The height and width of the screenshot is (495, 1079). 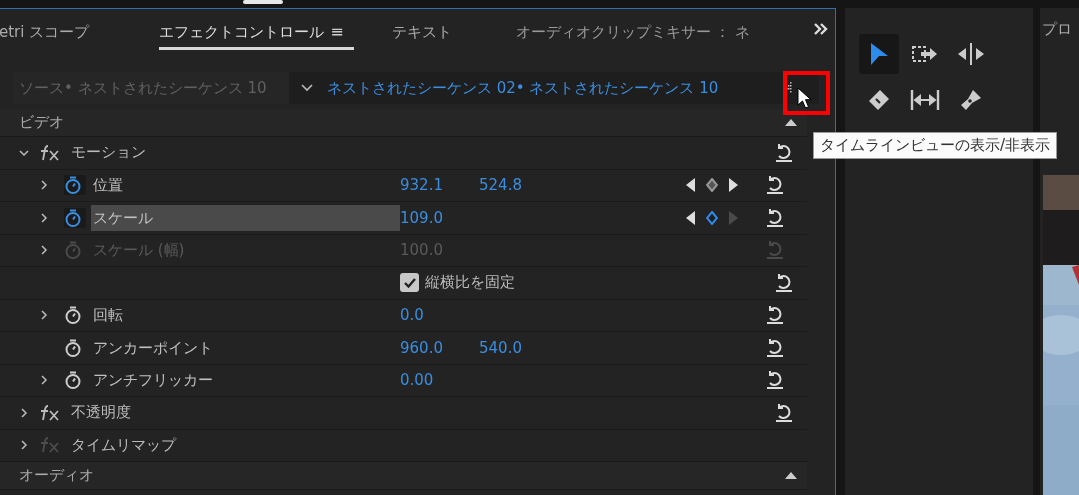 What do you see at coordinates (439, 347) in the screenshot?
I see `property-value: 960.0` at bounding box center [439, 347].